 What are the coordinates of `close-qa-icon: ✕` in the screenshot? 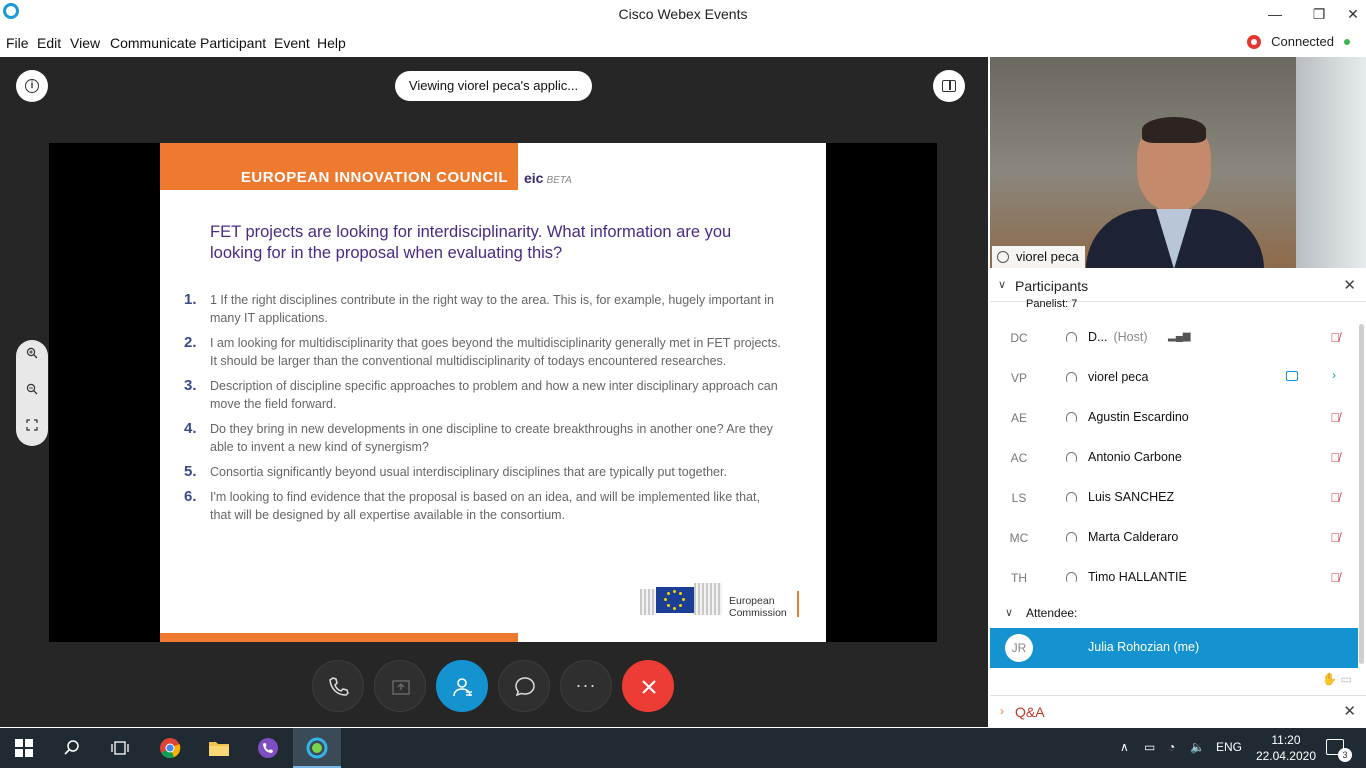 It's located at (1349, 711).